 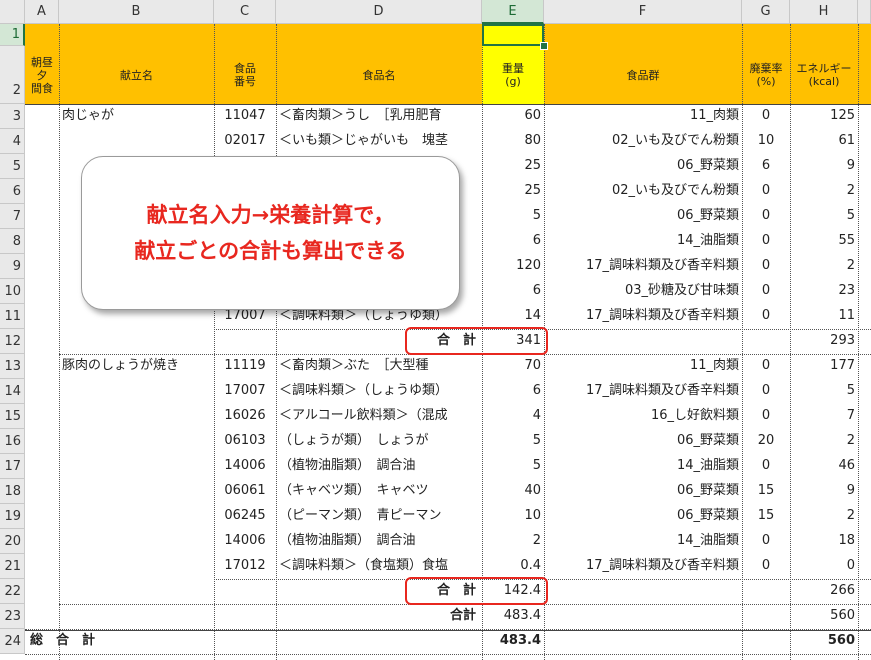 What do you see at coordinates (379, 75) in the screenshot?
I see `header-col_d: 食品名` at bounding box center [379, 75].